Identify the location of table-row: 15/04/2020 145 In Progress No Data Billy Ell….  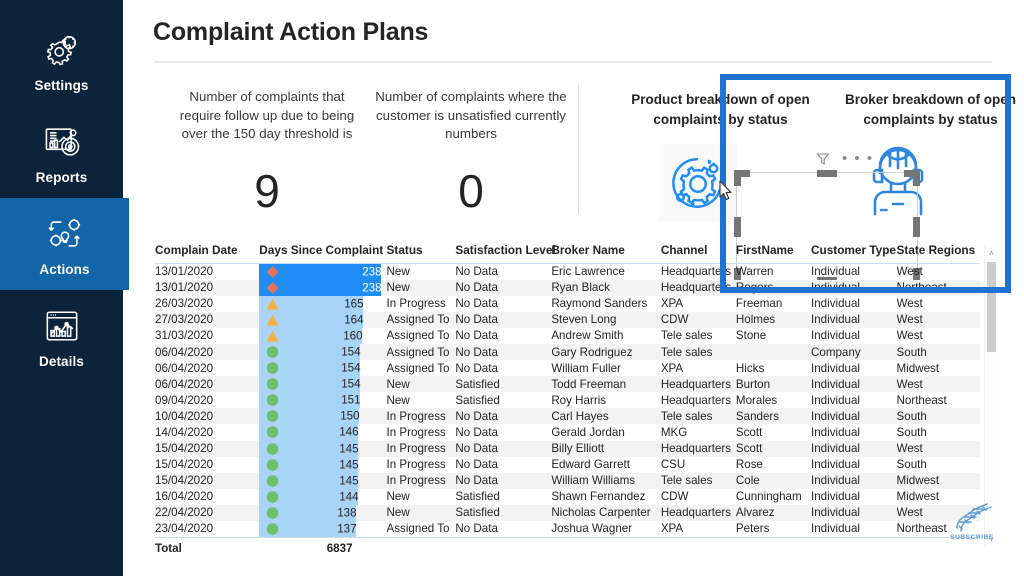
(567, 448).